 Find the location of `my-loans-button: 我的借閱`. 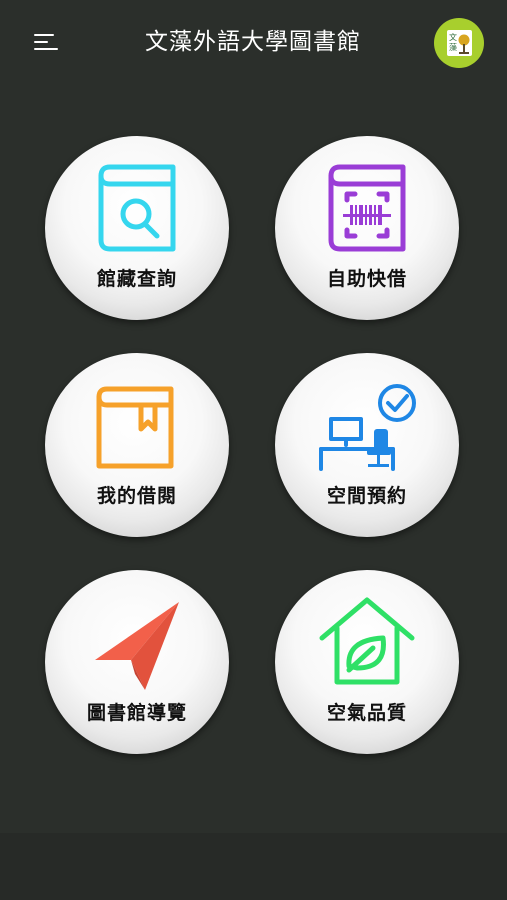

my-loans-button: 我的借閱 is located at coordinates (137, 445).